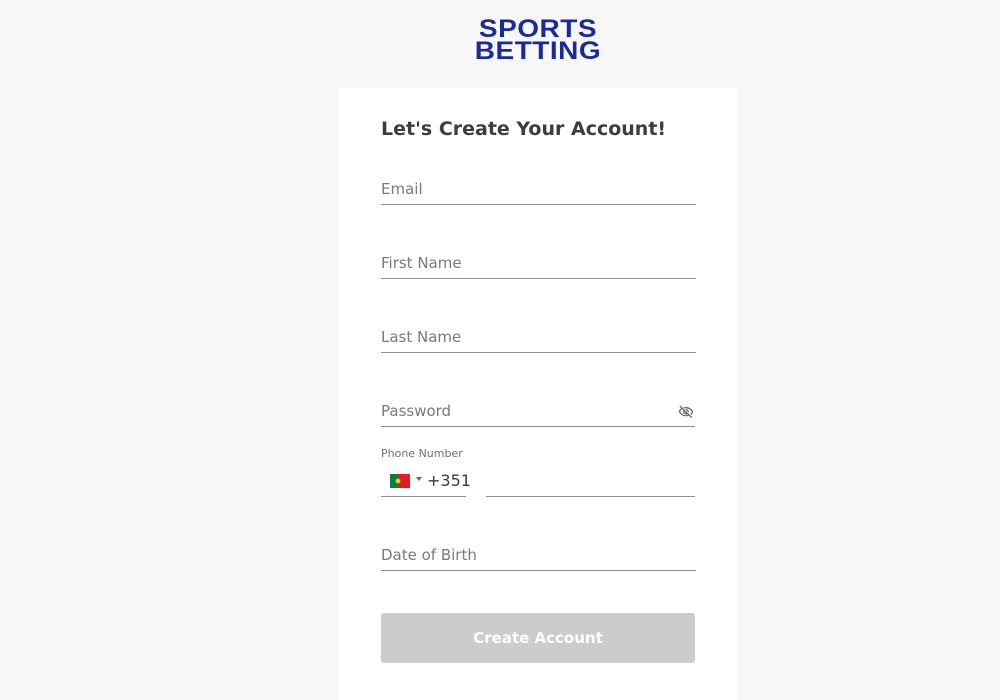 The width and height of the screenshot is (1000, 700). I want to click on sportsbetting-logo: SPORTS BETTING, so click(538, 40).